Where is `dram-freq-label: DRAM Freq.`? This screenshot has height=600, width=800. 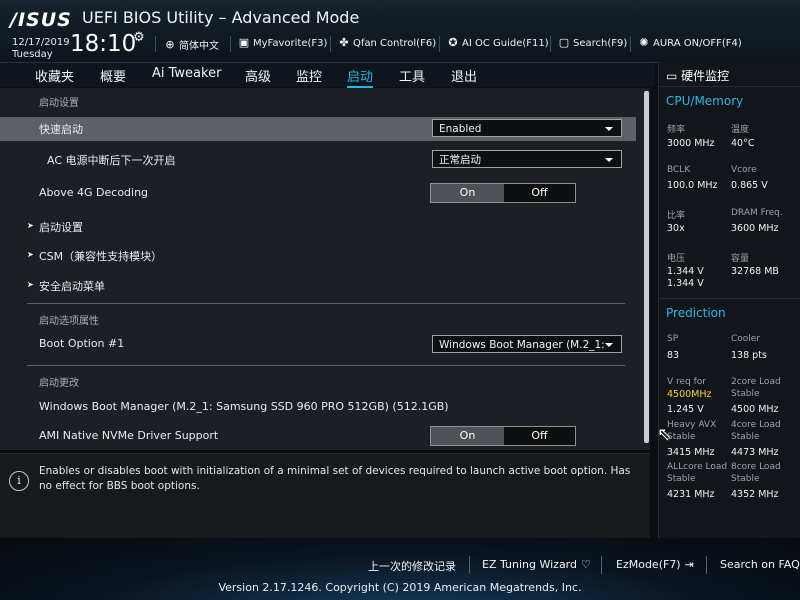
dram-freq-label: DRAM Freq. is located at coordinates (757, 213).